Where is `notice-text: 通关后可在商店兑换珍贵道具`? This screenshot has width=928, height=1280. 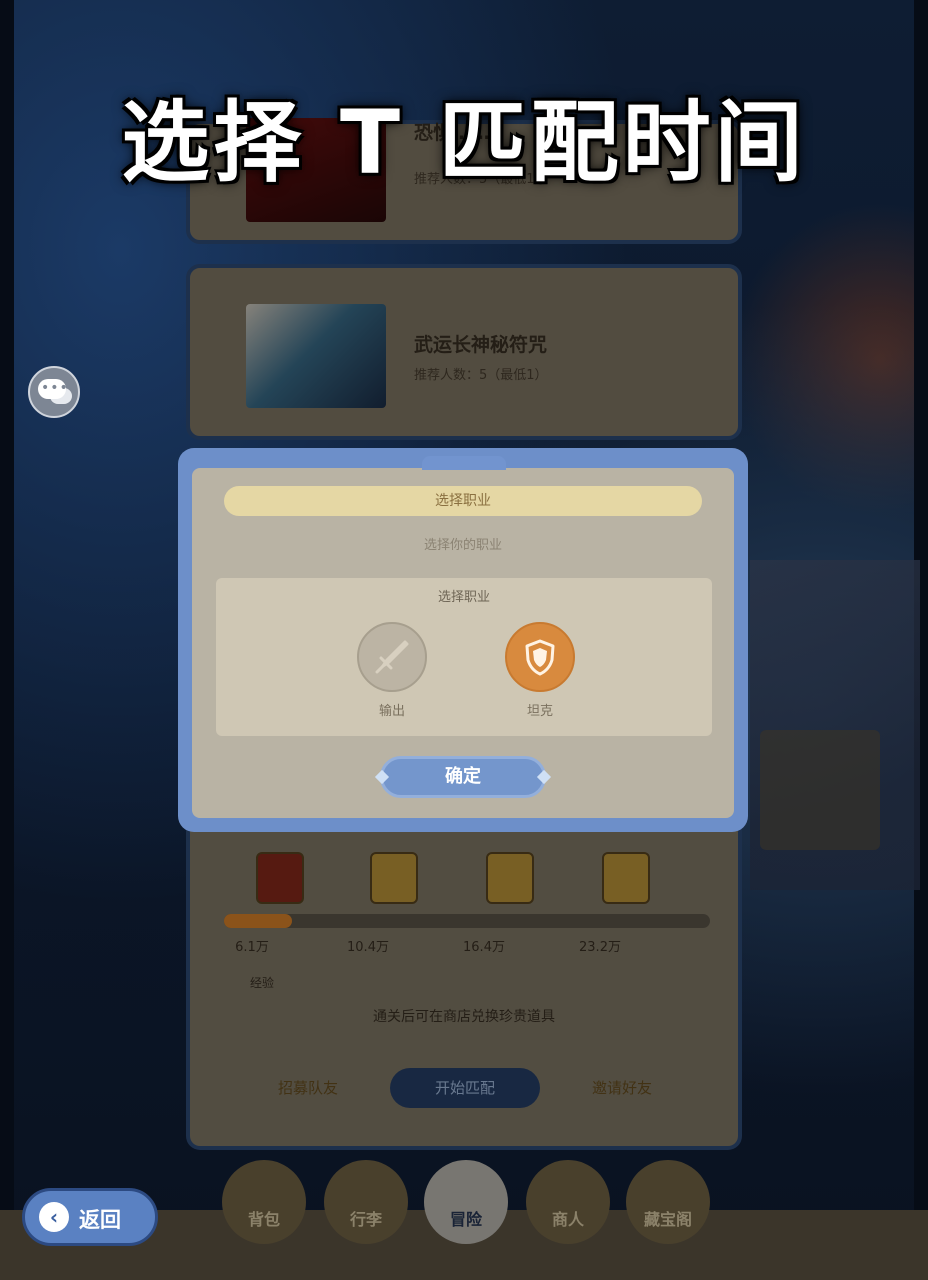
notice-text: 通关后可在商店兑换珍贵道具 is located at coordinates (464, 1017).